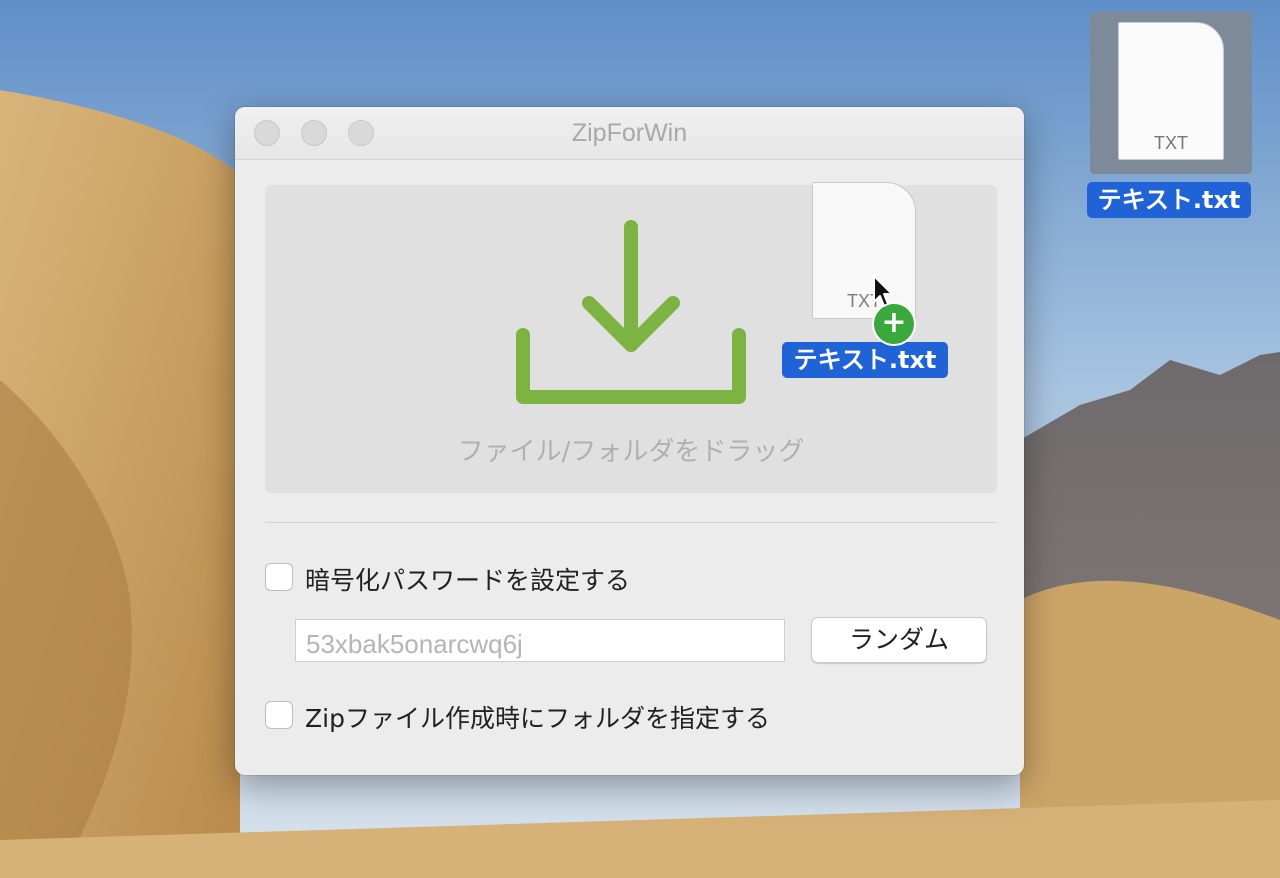  What do you see at coordinates (279, 577) in the screenshot?
I see `password-checkbox` at bounding box center [279, 577].